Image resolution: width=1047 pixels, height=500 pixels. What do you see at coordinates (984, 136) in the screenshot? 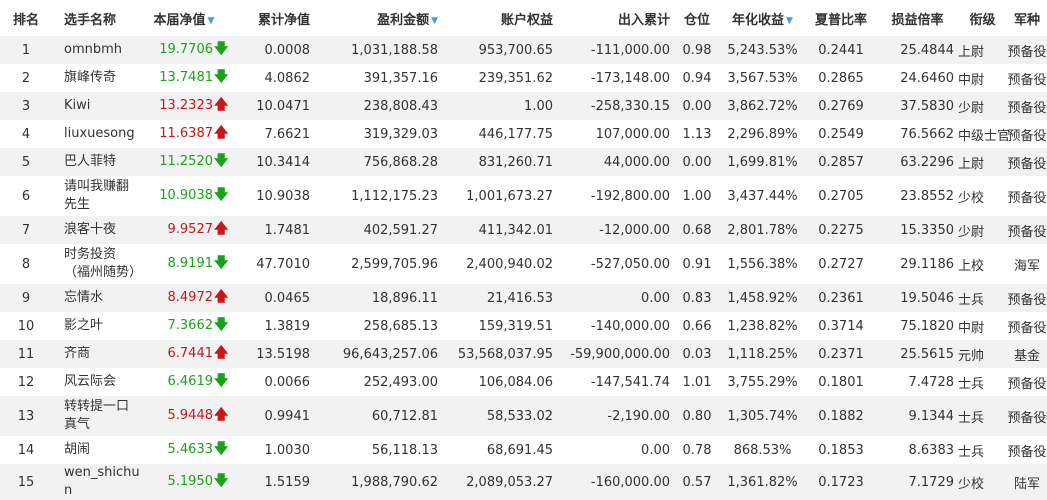
I see `rank-title-cell: 中级士官` at bounding box center [984, 136].